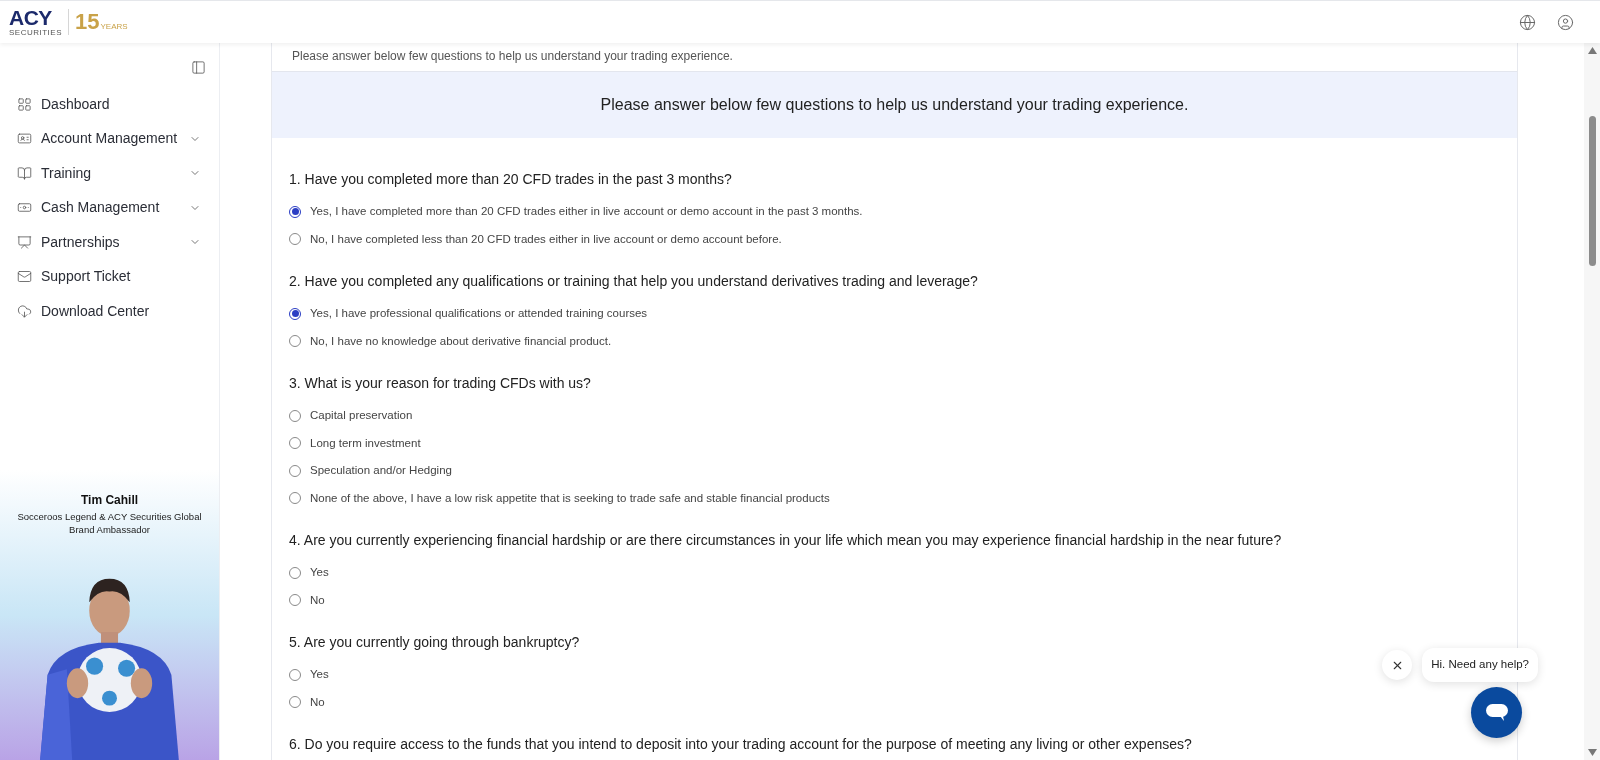 The height and width of the screenshot is (760, 1600). I want to click on id-card-icon, so click(24, 139).